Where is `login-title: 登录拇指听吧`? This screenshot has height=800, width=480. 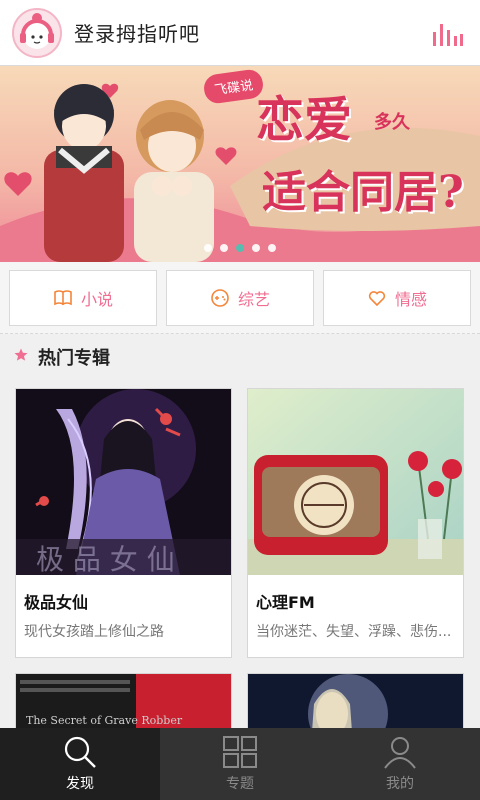
login-title: 登录拇指听吧 is located at coordinates (137, 32).